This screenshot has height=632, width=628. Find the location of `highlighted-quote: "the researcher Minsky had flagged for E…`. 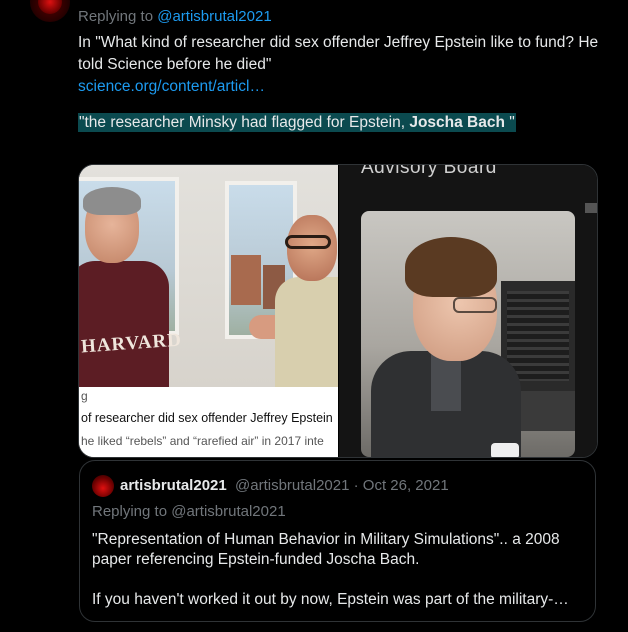

highlighted-quote: "the researcher Minsky had flagged for E… is located at coordinates (297, 122).